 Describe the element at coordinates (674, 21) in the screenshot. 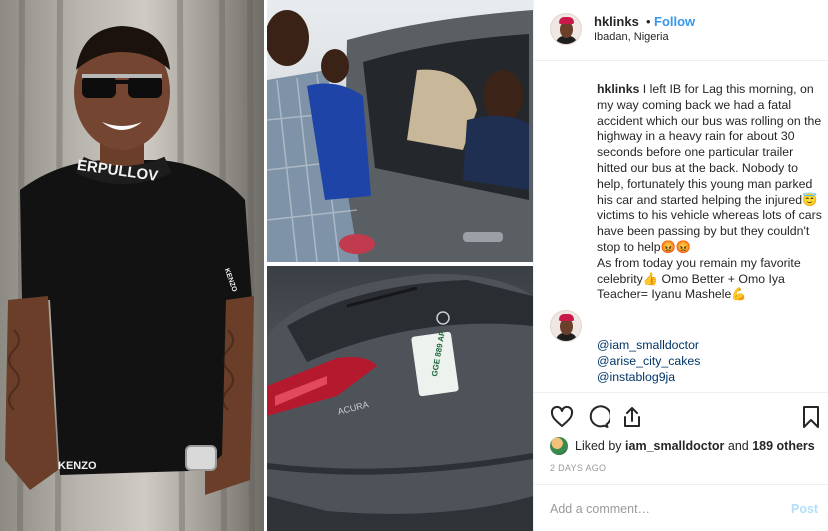

I see `follow-button: Follow` at that location.